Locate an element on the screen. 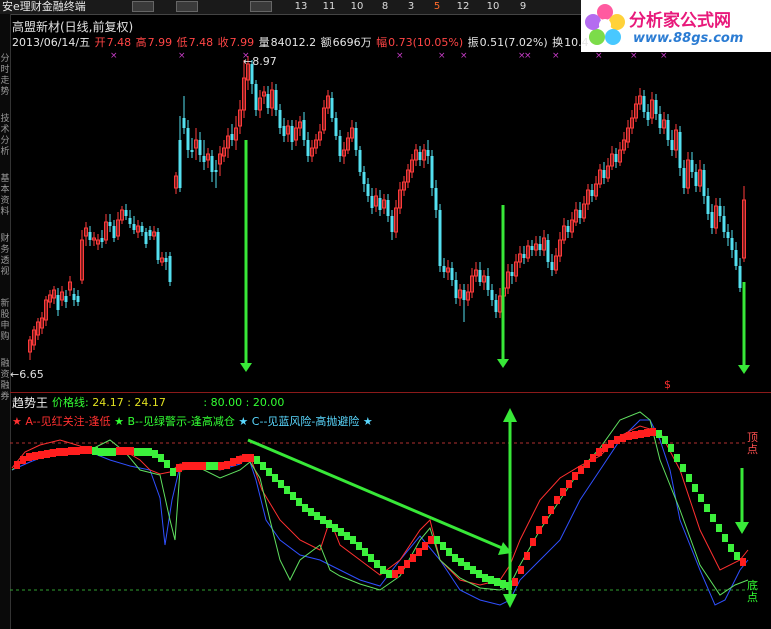 The width and height of the screenshot is (771, 629). star-green-icon: ★ is located at coordinates (119, 421).